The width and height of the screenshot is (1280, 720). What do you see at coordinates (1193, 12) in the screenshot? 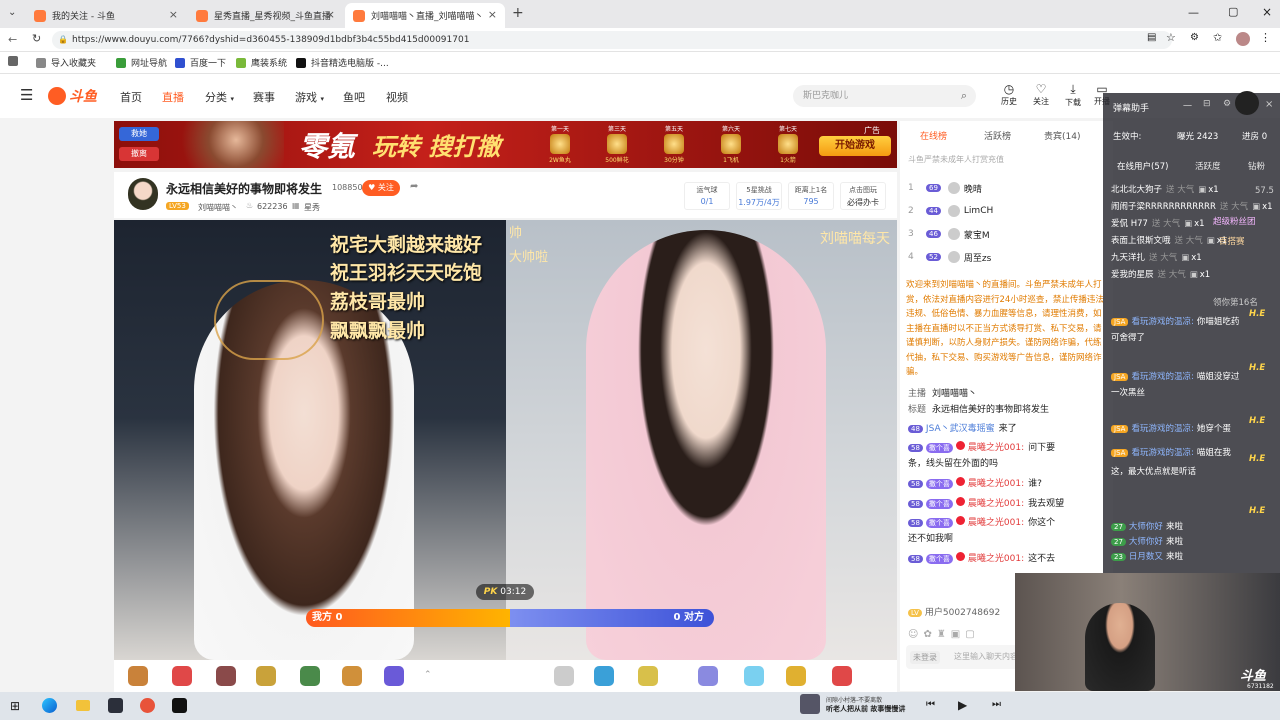
I see `minimize-icon: —` at bounding box center [1193, 12].